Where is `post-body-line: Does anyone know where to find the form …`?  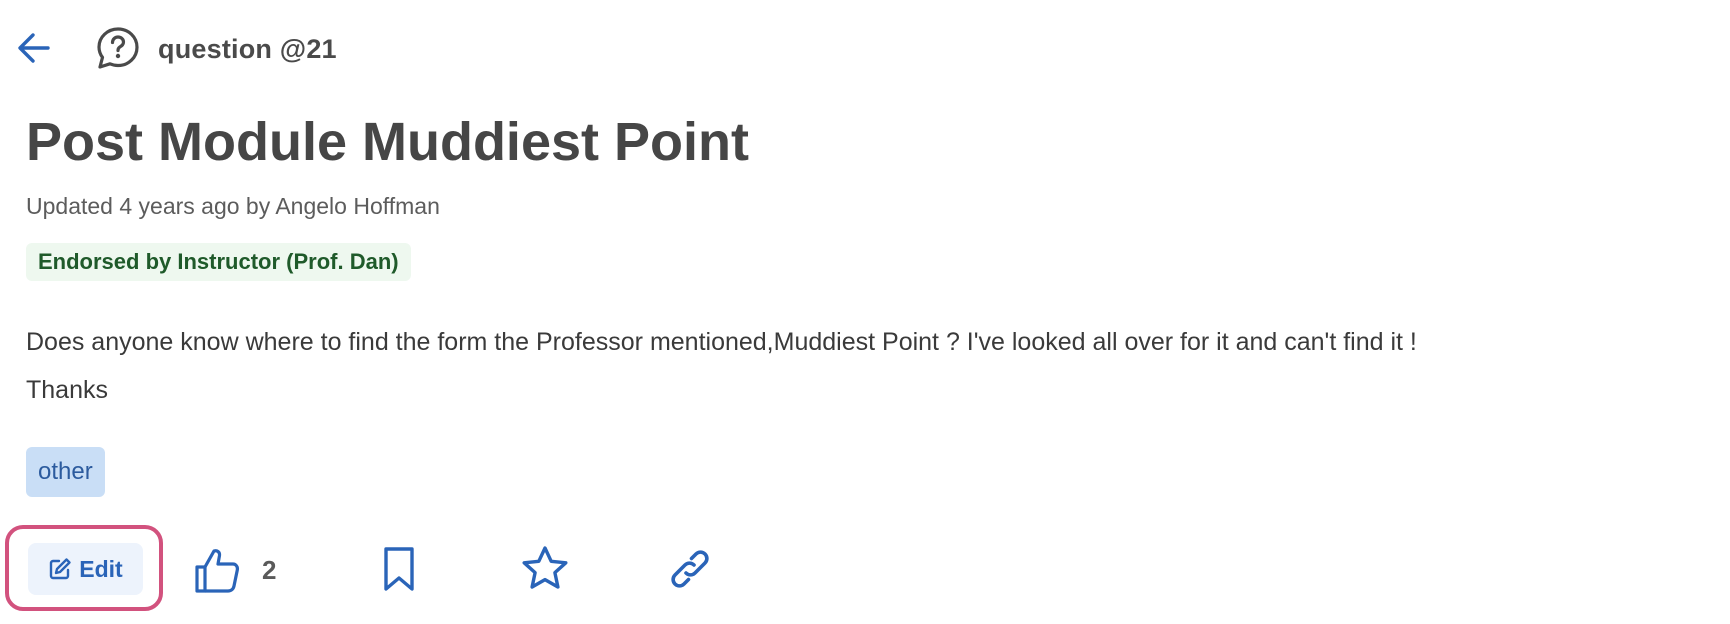 post-body-line: Does anyone know where to find the form … is located at coordinates (721, 342).